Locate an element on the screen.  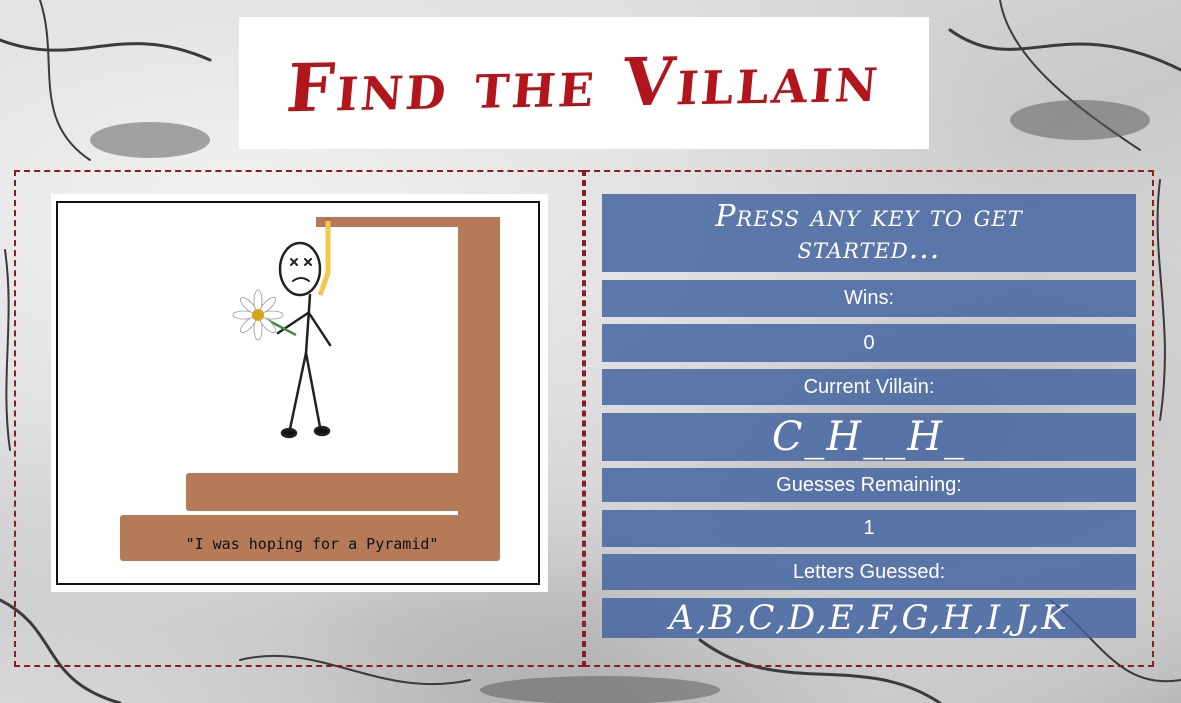
page-title: Find the Villain is located at coordinates (584, 83).